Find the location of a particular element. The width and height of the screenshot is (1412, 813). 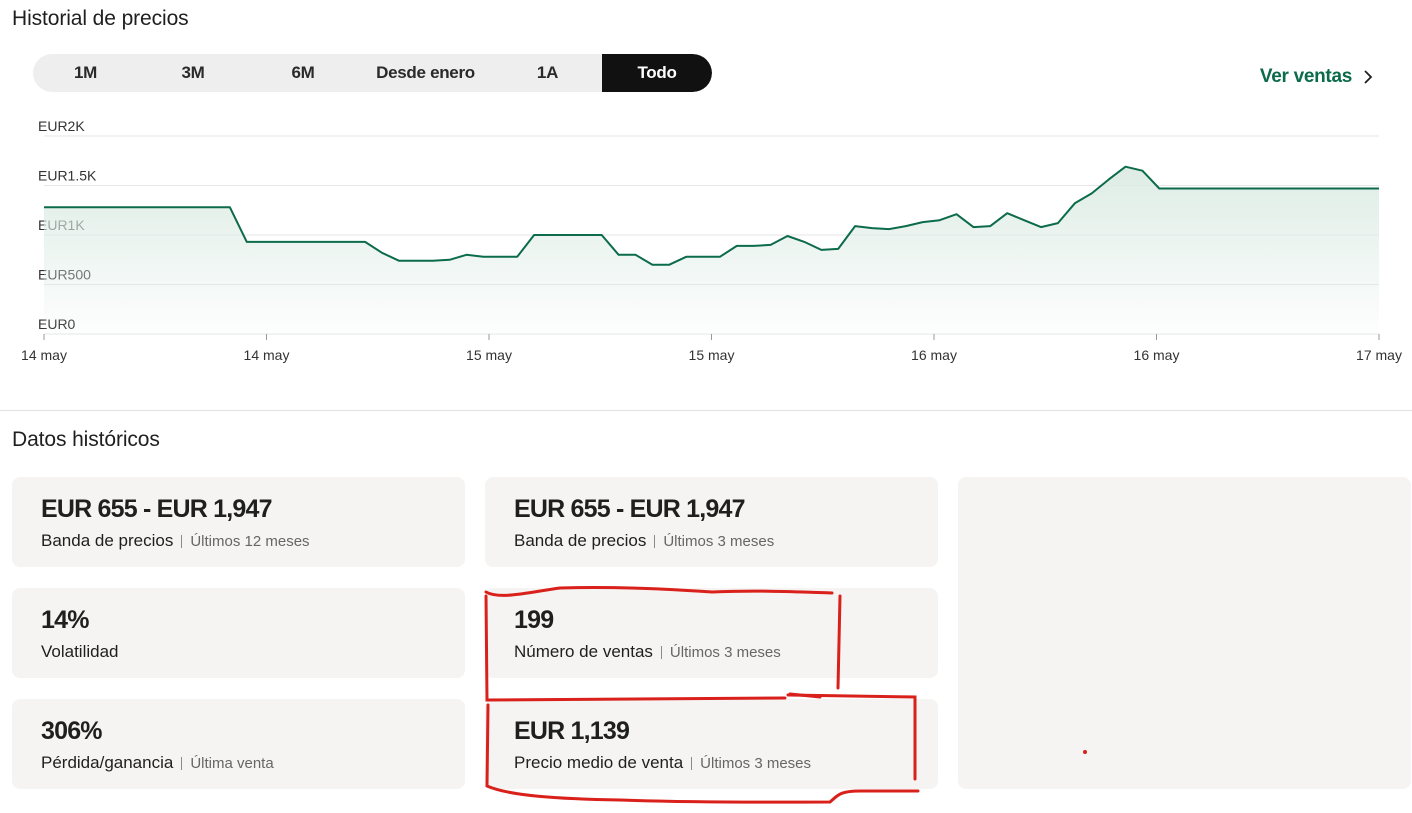

card-label: Volatilidad is located at coordinates (80, 652).